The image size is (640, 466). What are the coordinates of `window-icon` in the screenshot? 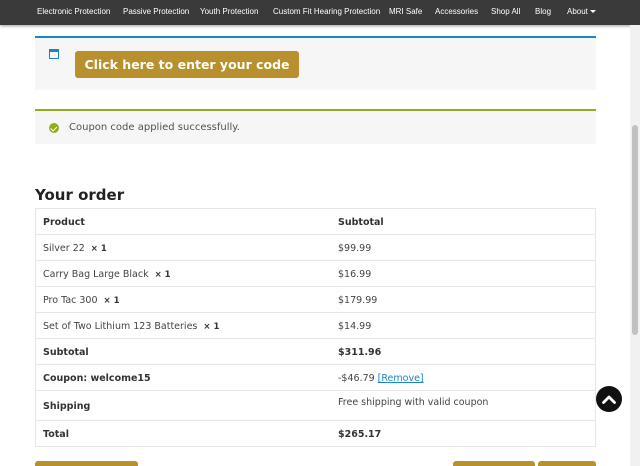 It's located at (54, 54).